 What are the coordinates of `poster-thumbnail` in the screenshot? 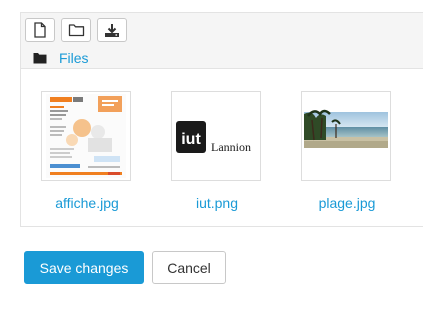 It's located at (86, 136).